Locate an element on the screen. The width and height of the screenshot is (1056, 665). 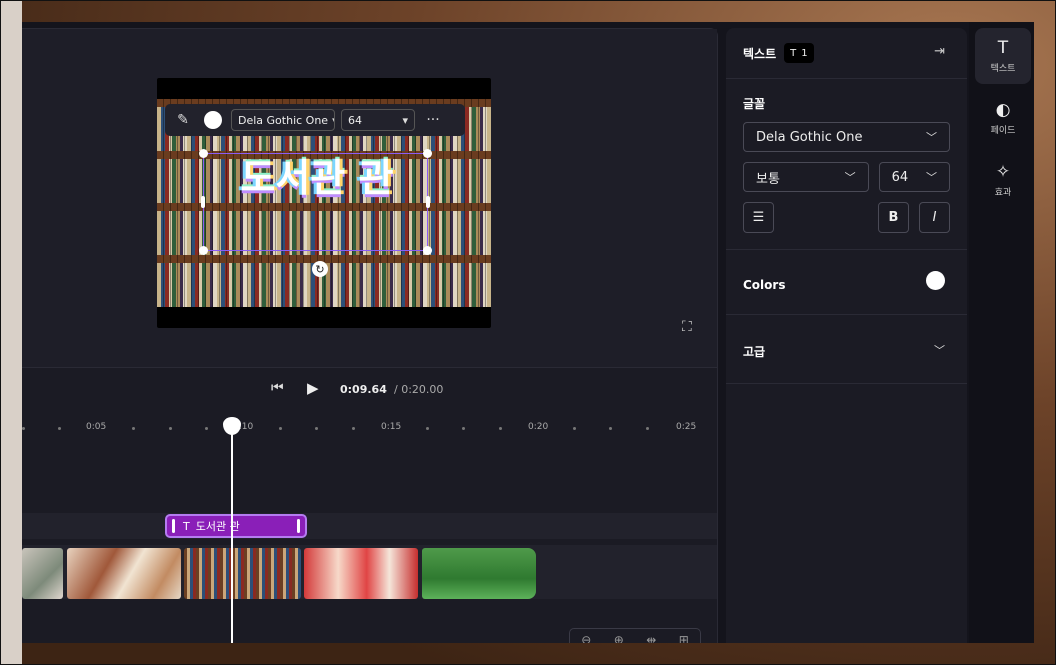
advanced-label: 고급 is located at coordinates (754, 352).